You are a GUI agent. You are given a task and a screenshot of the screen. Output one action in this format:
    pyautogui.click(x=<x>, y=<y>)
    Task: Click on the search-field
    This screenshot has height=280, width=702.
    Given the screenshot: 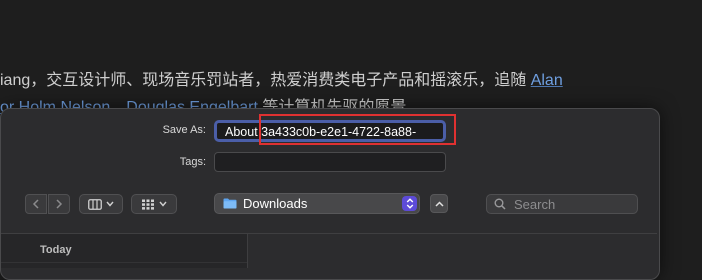 What is the action you would take?
    pyautogui.click(x=562, y=204)
    